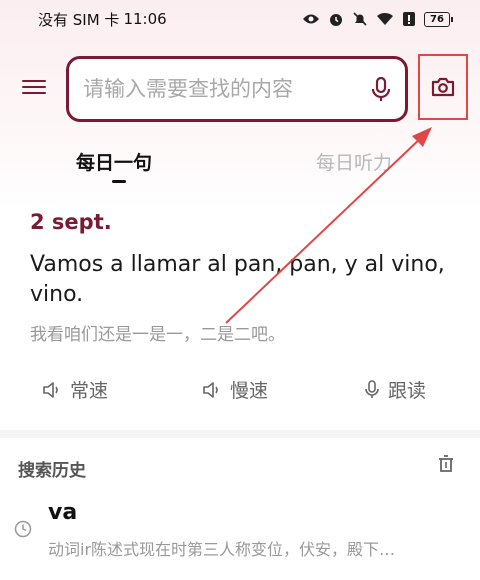 Image resolution: width=480 pixels, height=580 pixels. Describe the element at coordinates (311, 19) in the screenshot. I see `eye-icon` at that location.